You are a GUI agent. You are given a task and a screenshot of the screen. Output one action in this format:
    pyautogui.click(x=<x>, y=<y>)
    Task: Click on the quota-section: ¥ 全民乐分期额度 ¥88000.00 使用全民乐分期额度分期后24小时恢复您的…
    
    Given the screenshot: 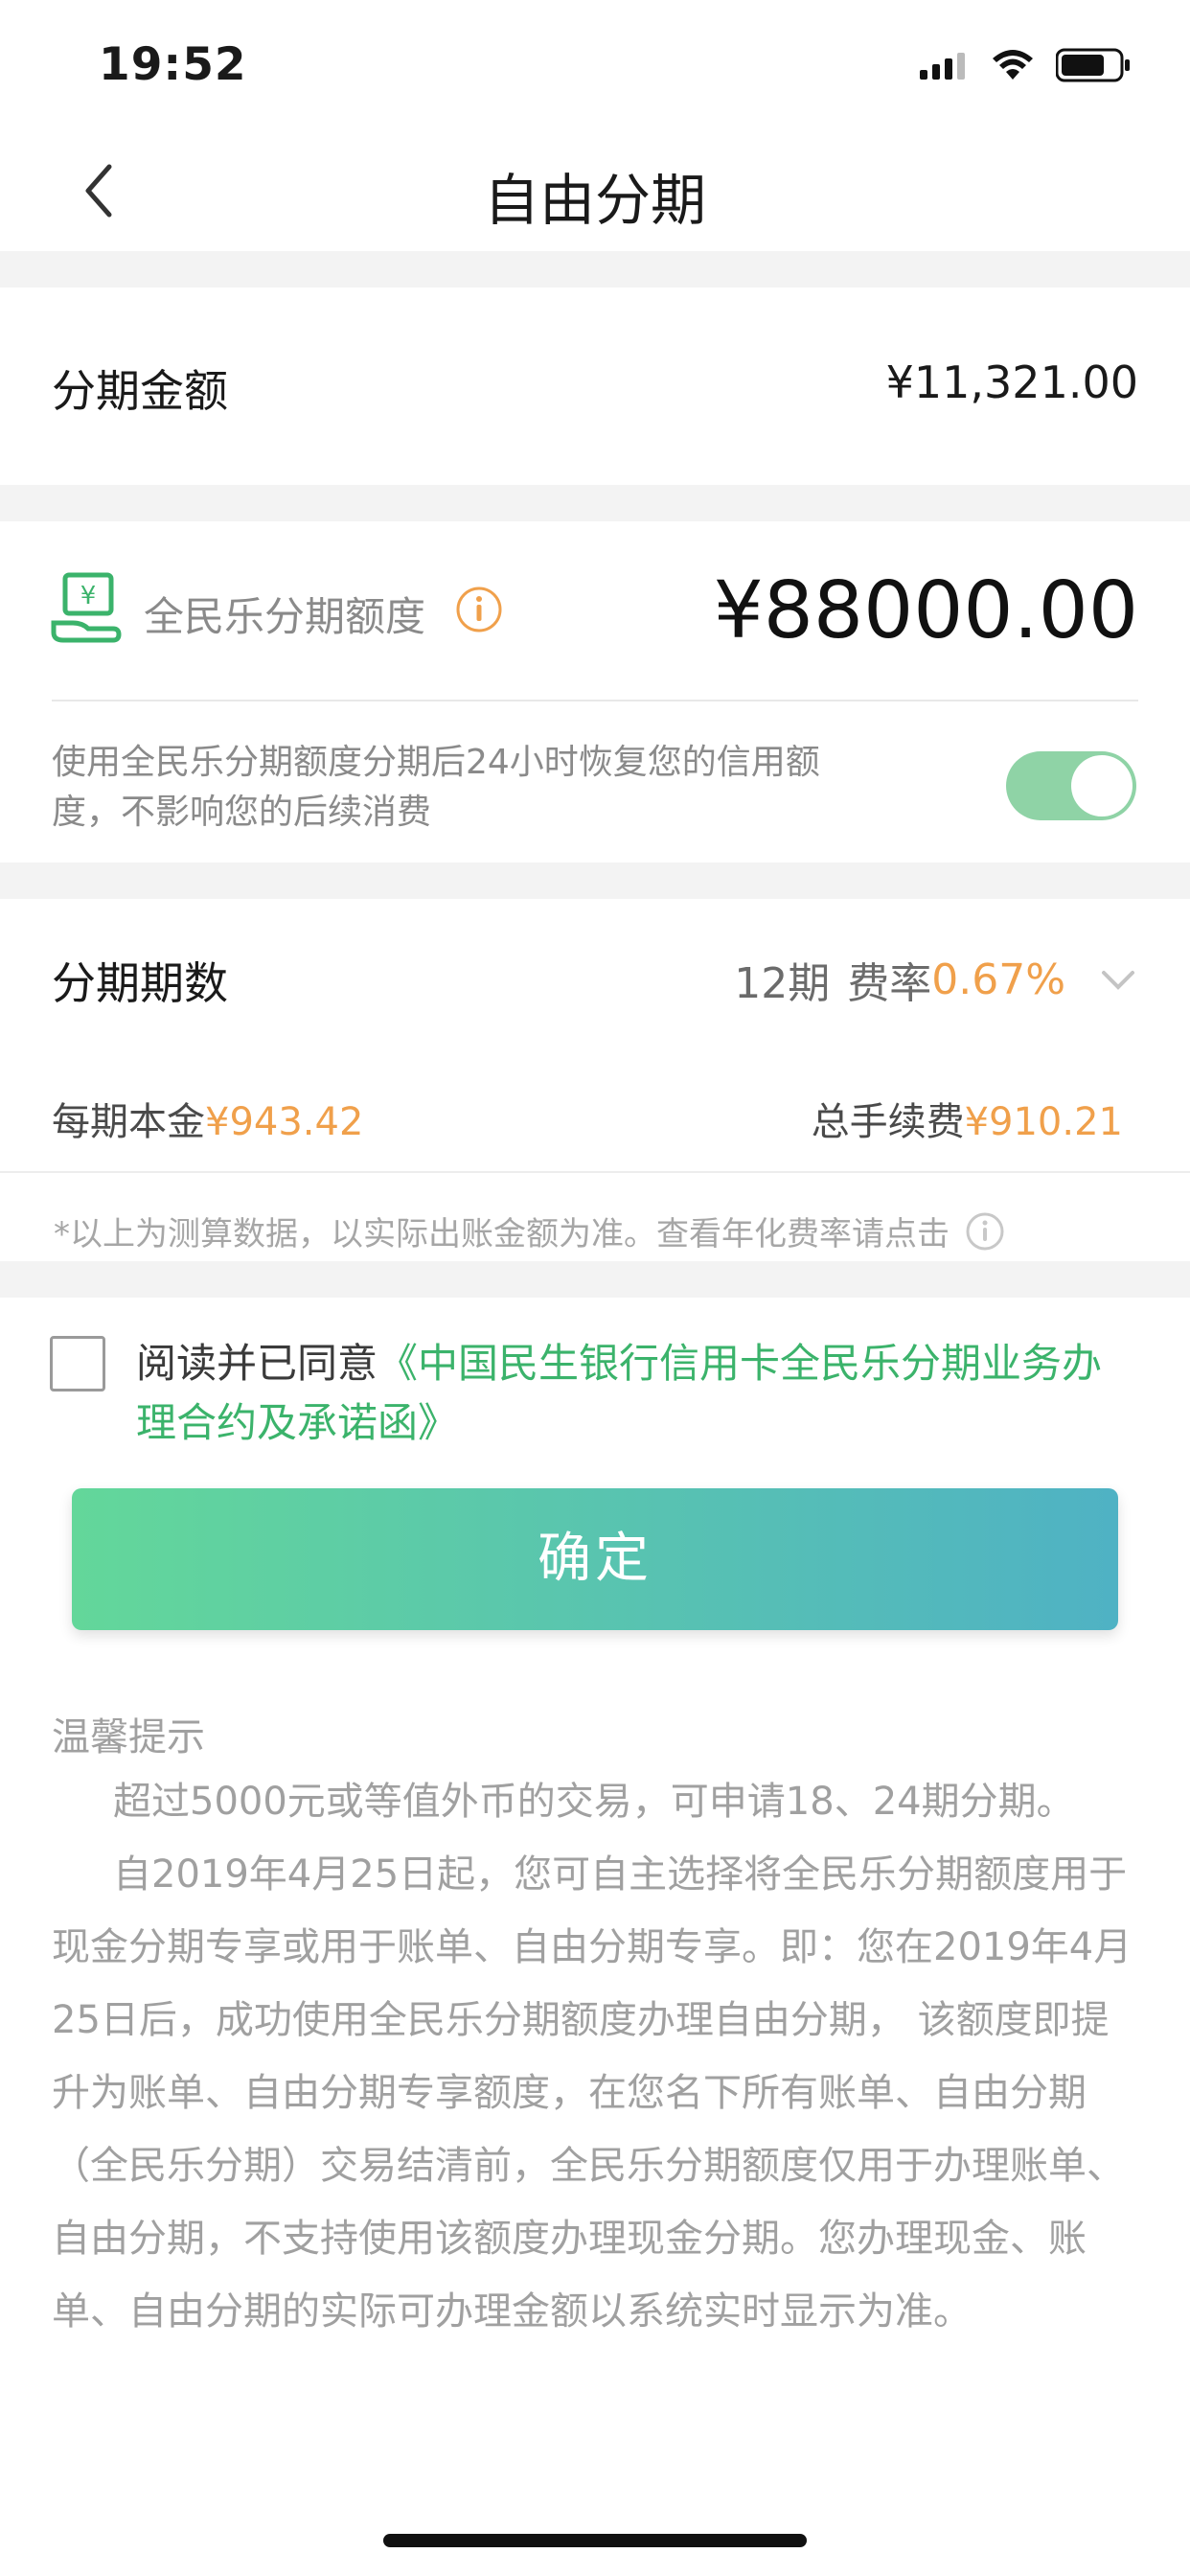 What is the action you would take?
    pyautogui.click(x=595, y=691)
    